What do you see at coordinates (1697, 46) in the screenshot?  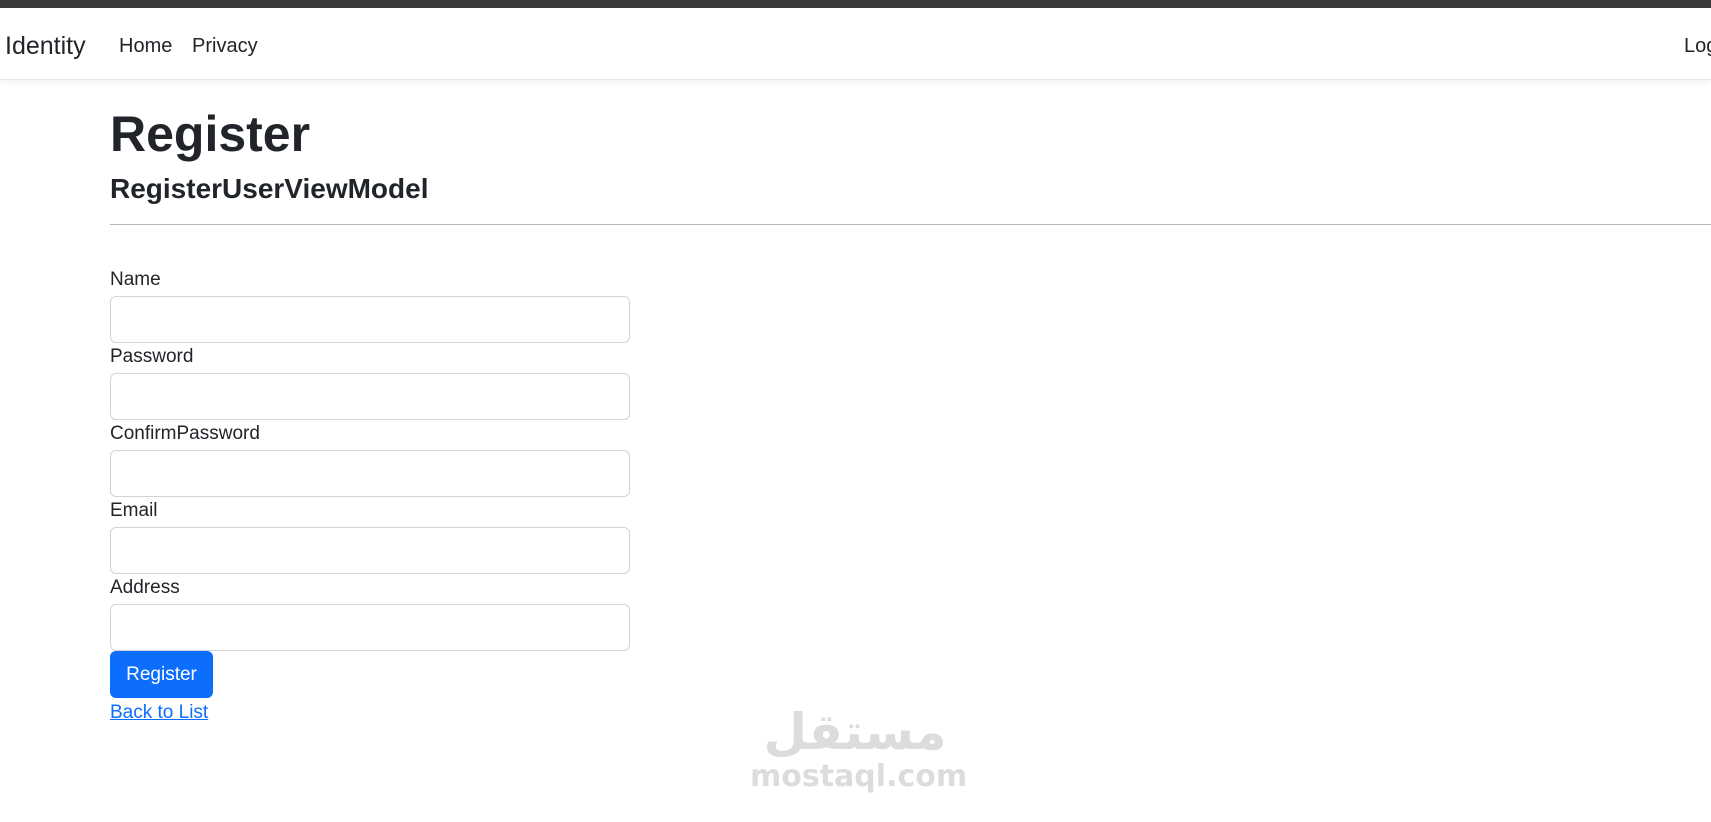 I see `nav-link-login: Log` at bounding box center [1697, 46].